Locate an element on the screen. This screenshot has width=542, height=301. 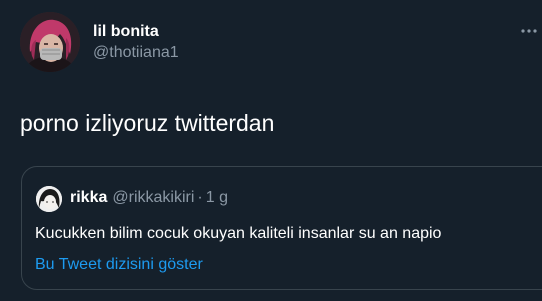
user-handle: @thotiiana1 is located at coordinates (136, 53).